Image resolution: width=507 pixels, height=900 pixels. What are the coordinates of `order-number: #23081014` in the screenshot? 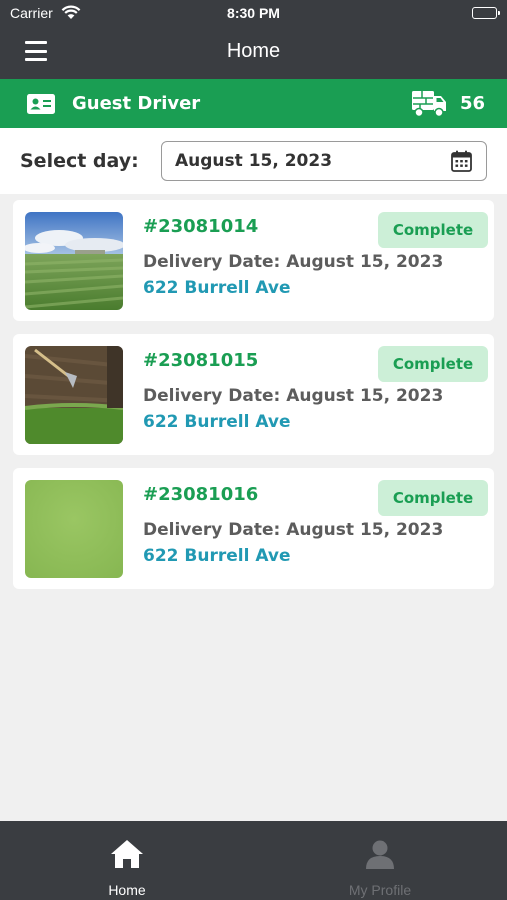 It's located at (201, 226).